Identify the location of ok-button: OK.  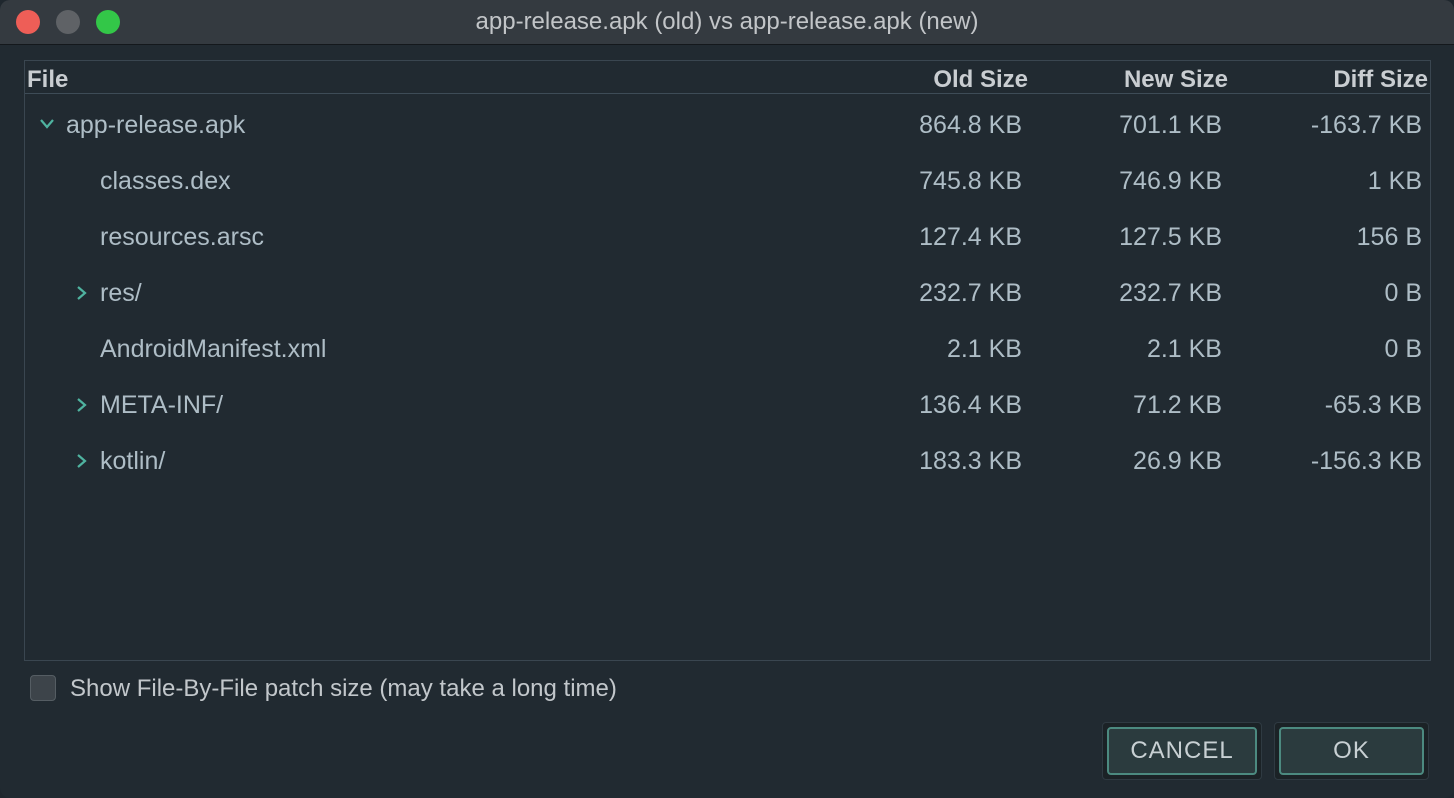
(1351, 751).